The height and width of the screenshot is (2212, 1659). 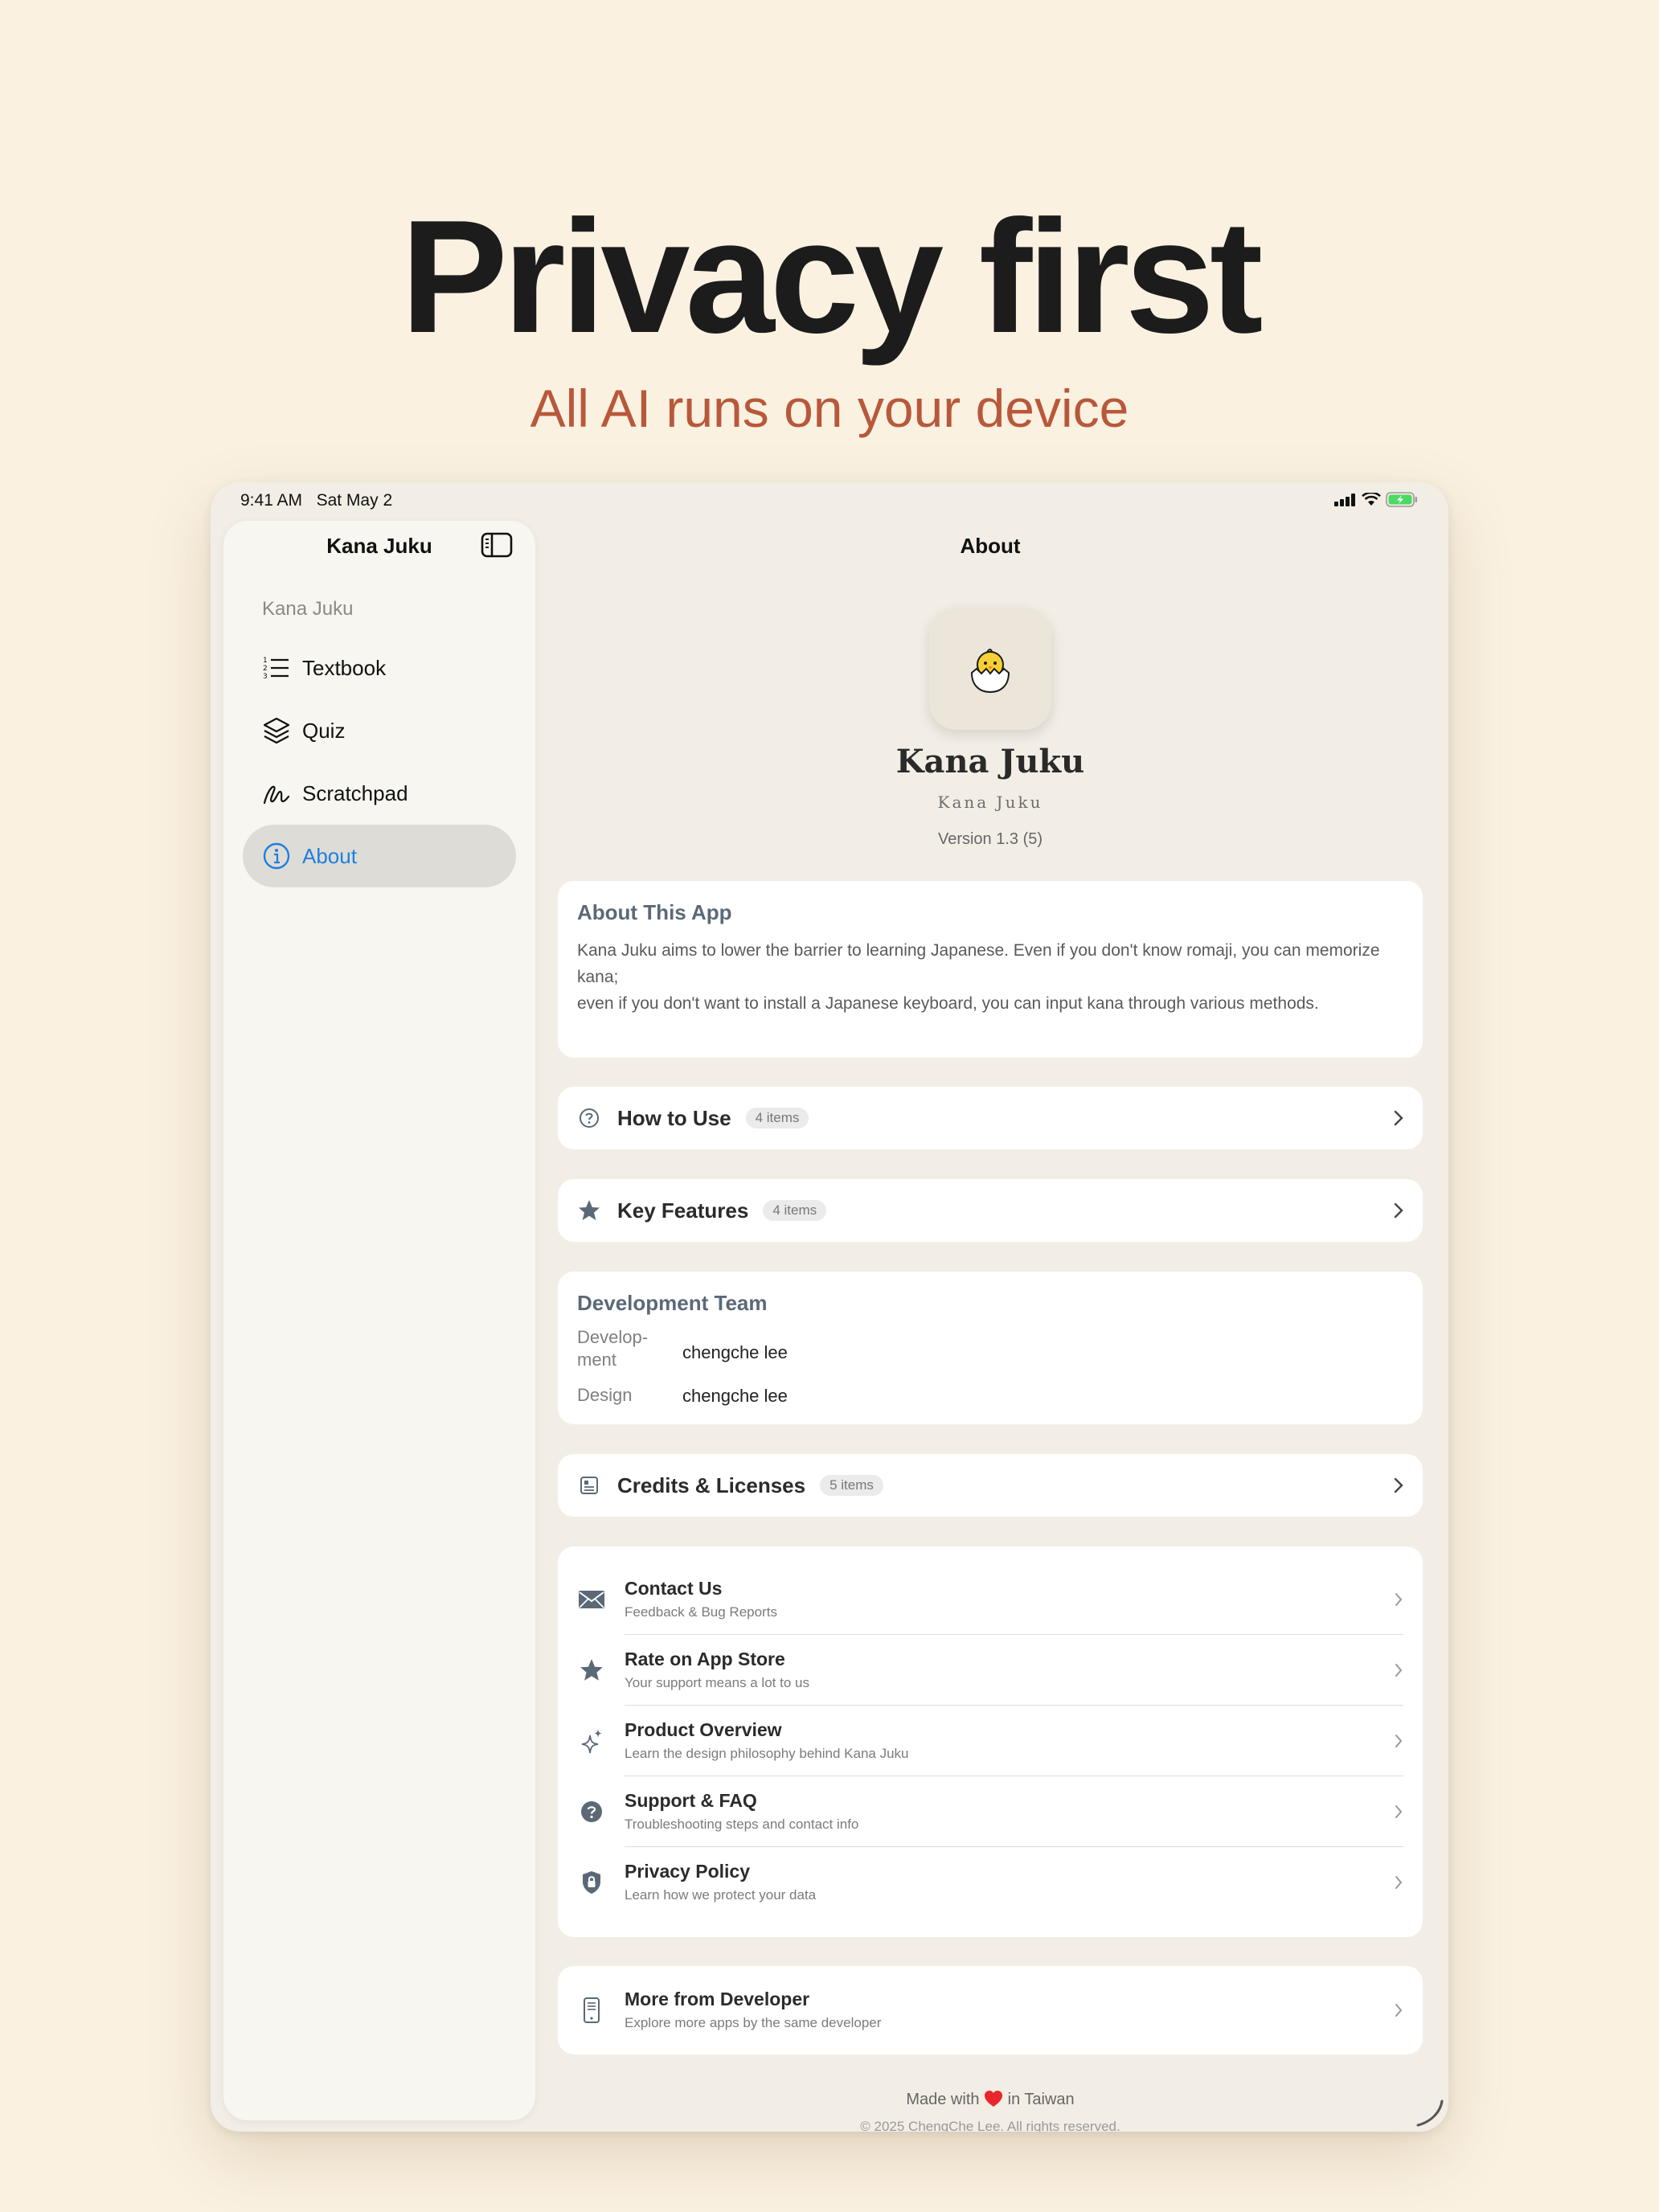 What do you see at coordinates (711, 1485) in the screenshot?
I see `credits-licenses-label: Credits & Licenses` at bounding box center [711, 1485].